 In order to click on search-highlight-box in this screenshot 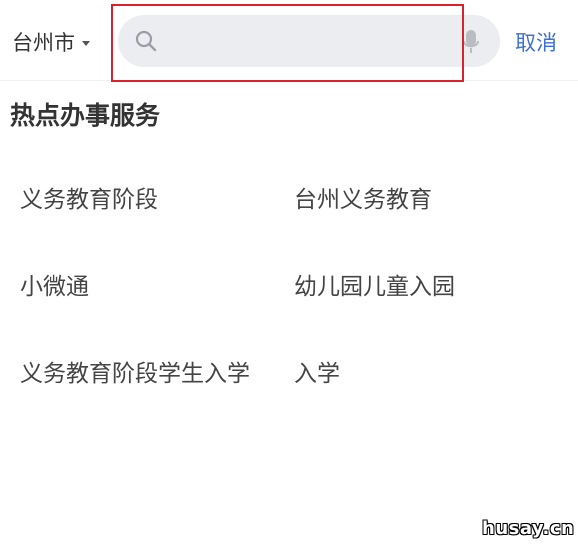, I will do `click(287, 43)`.